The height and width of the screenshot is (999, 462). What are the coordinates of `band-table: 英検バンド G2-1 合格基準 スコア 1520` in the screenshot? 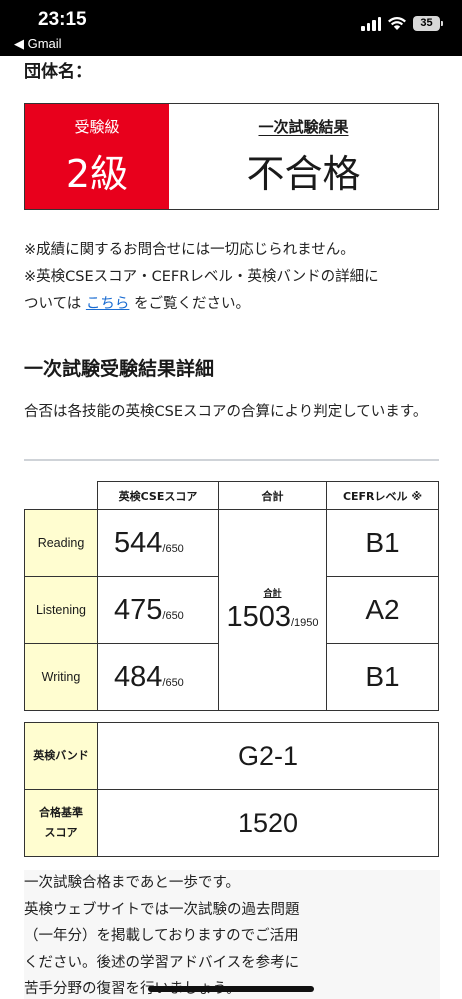 It's located at (231, 789).